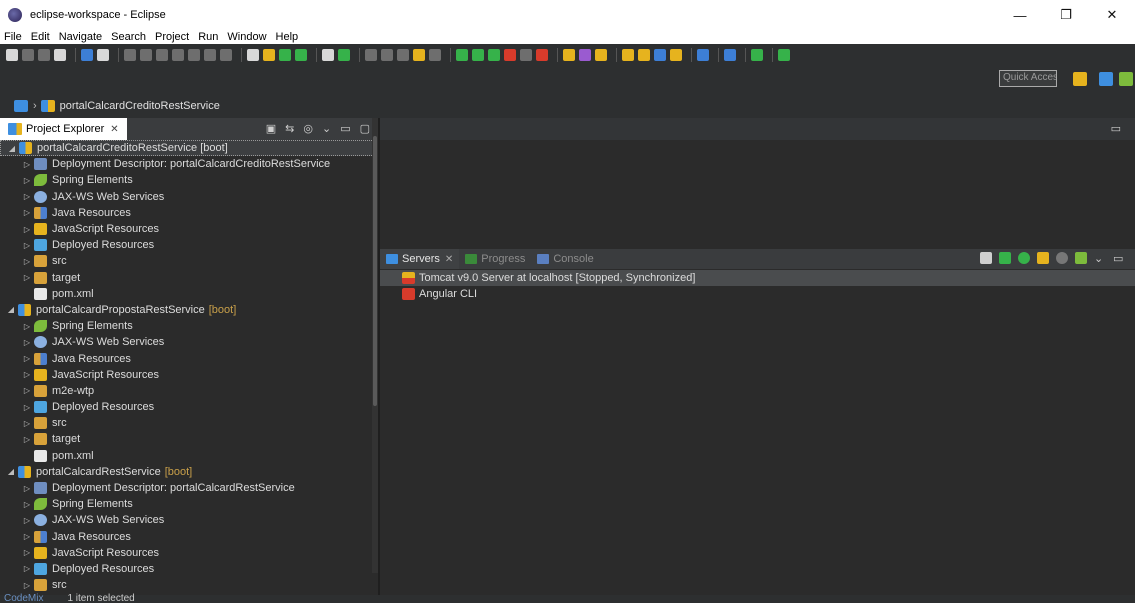 The image size is (1135, 603). What do you see at coordinates (1080, 79) in the screenshot?
I see `java-ee-perspective-icon` at bounding box center [1080, 79].